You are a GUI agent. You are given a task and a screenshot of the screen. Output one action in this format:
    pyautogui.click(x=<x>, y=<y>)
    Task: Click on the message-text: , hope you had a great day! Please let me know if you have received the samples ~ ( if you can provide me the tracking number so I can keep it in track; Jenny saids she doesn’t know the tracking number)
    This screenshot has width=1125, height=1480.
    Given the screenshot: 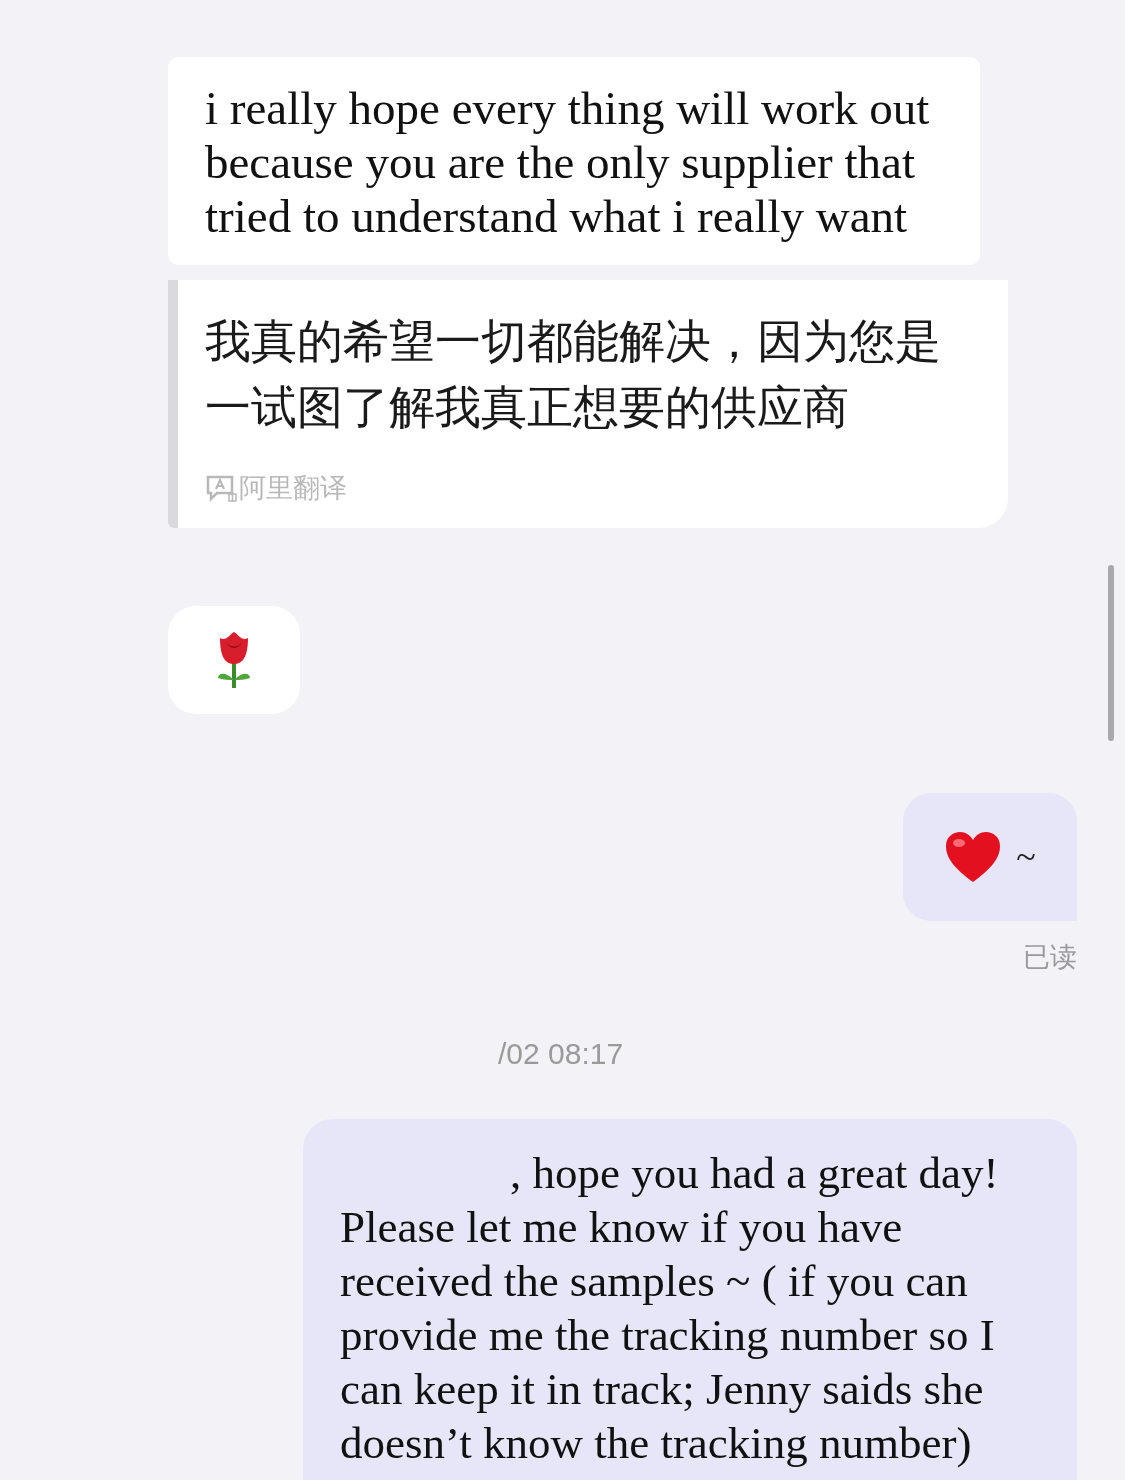 What is the action you would take?
    pyautogui.click(x=670, y=1308)
    